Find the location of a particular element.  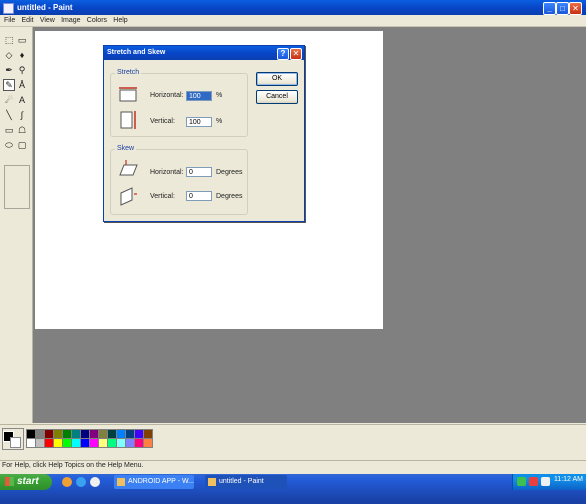

skew-group-label: Skew is located at coordinates (126, 148).